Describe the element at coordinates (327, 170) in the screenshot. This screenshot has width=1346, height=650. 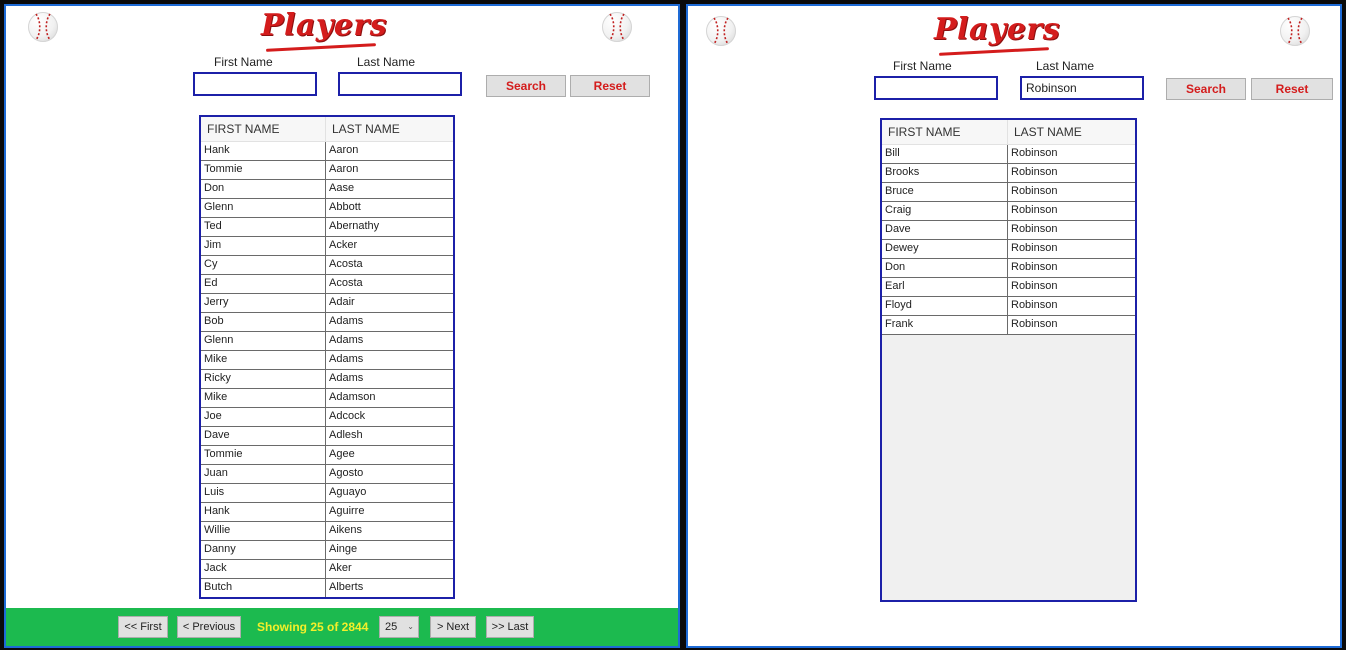
I see `table-row: Tommie Aaron` at that location.